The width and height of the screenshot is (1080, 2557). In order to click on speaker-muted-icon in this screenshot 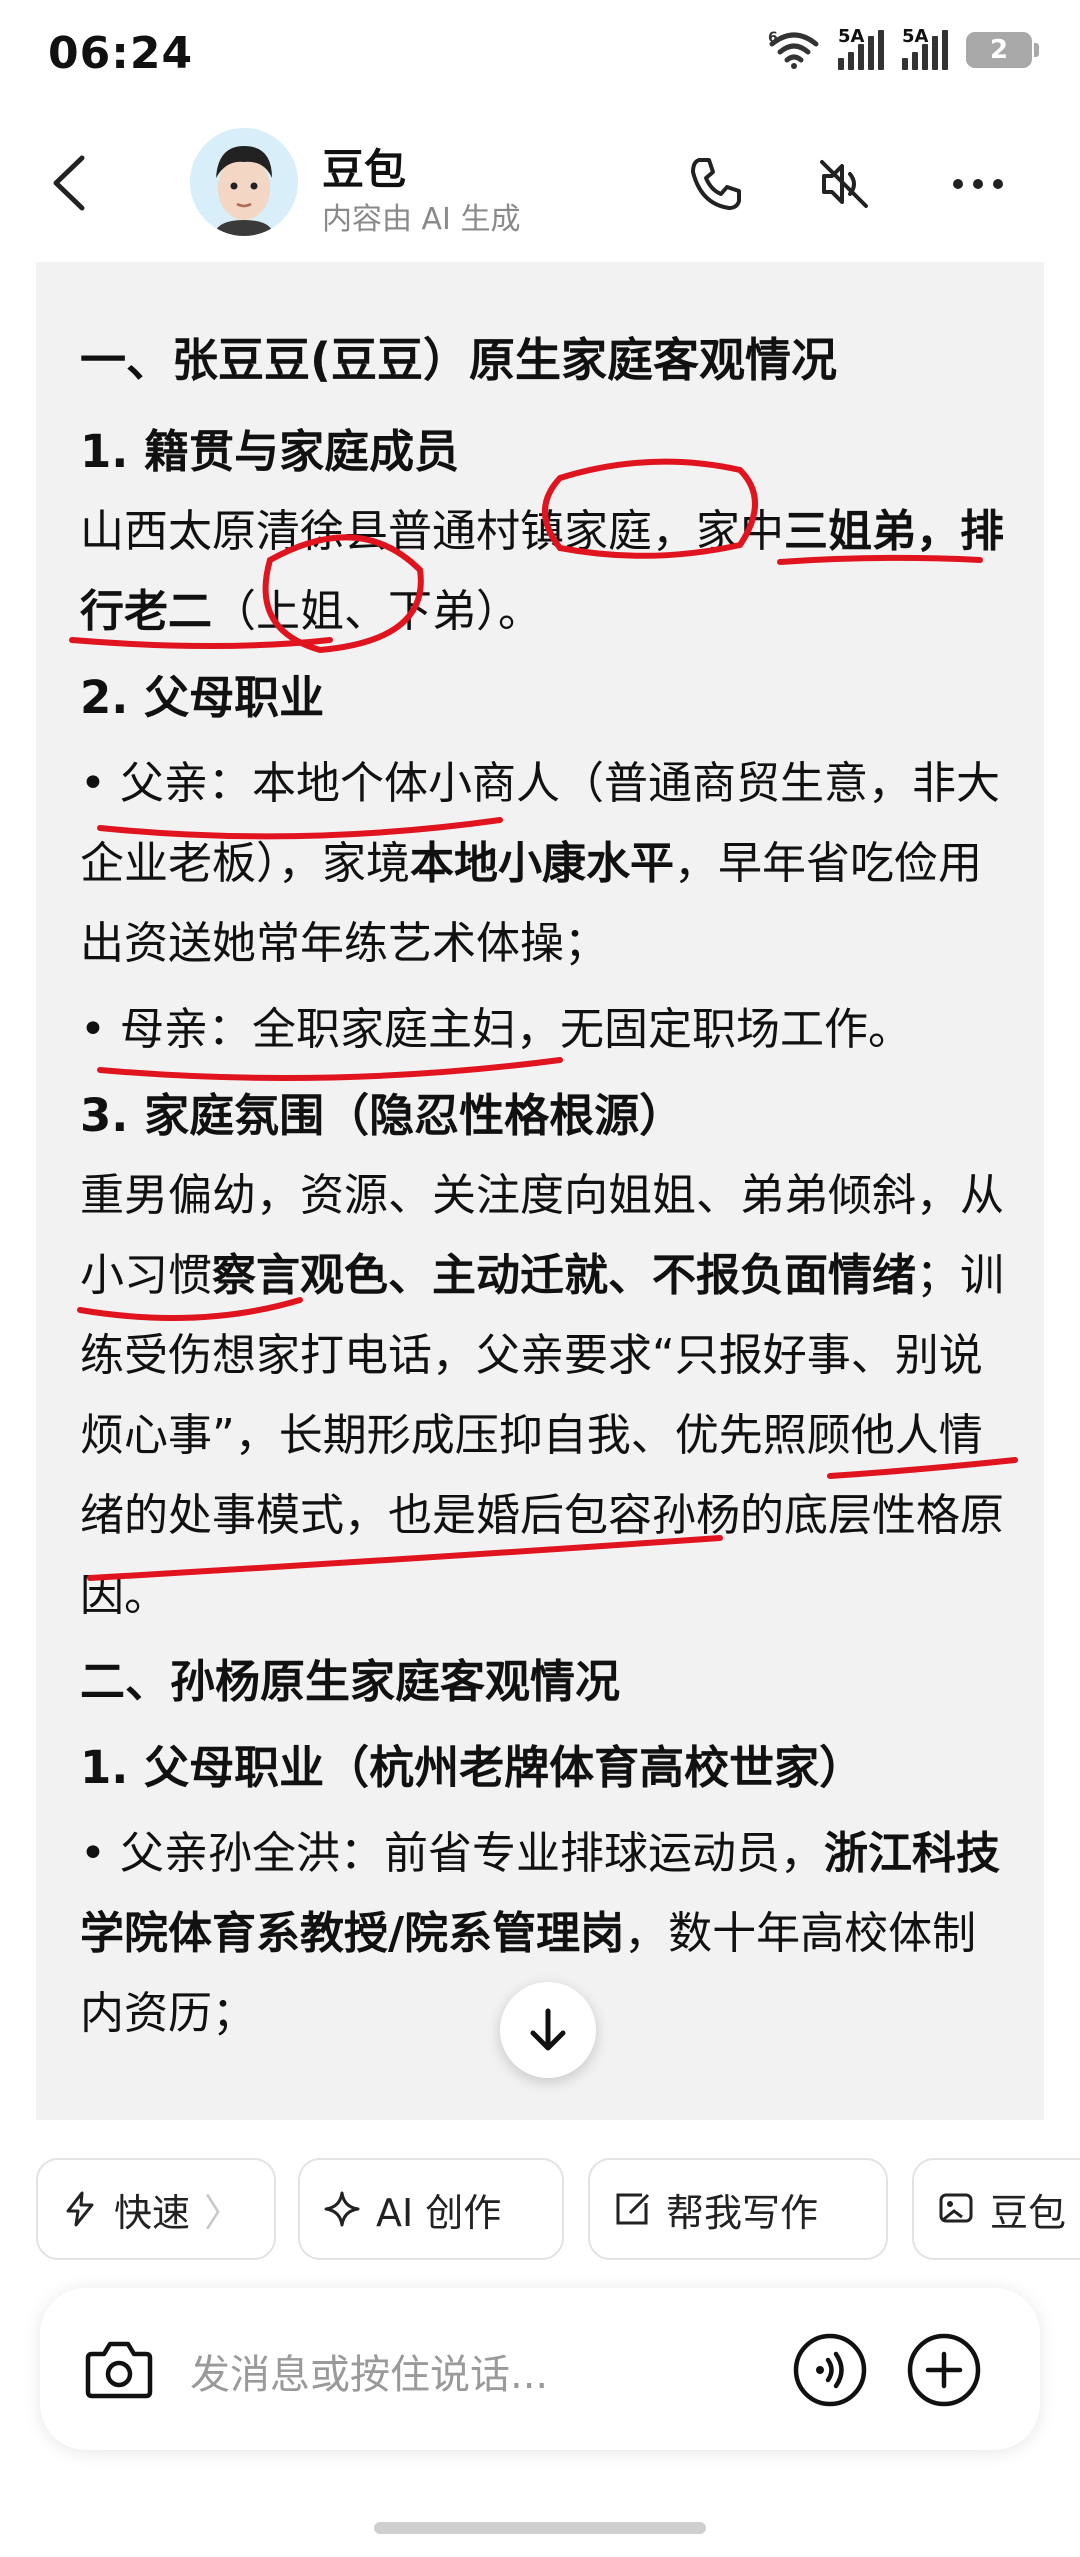, I will do `click(844, 184)`.